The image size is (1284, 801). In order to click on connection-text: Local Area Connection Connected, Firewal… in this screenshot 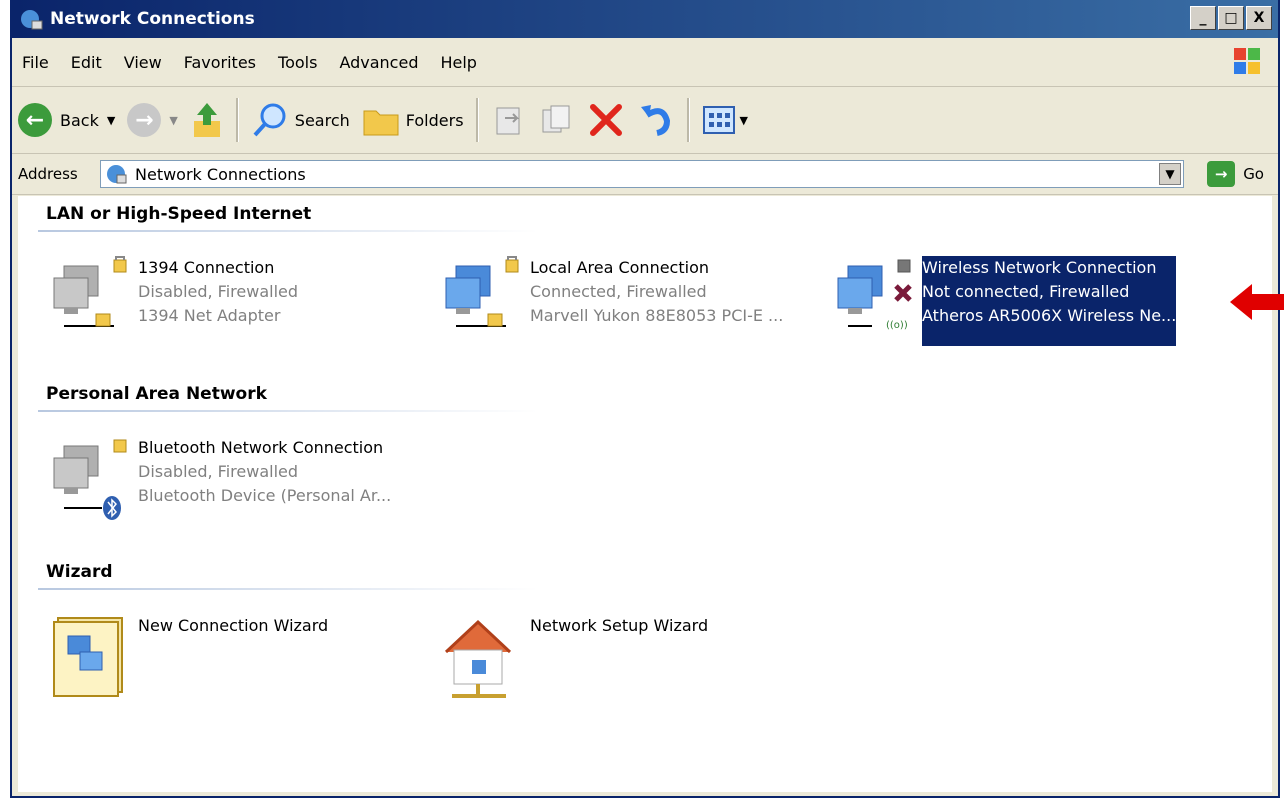, I will do `click(656, 301)`.